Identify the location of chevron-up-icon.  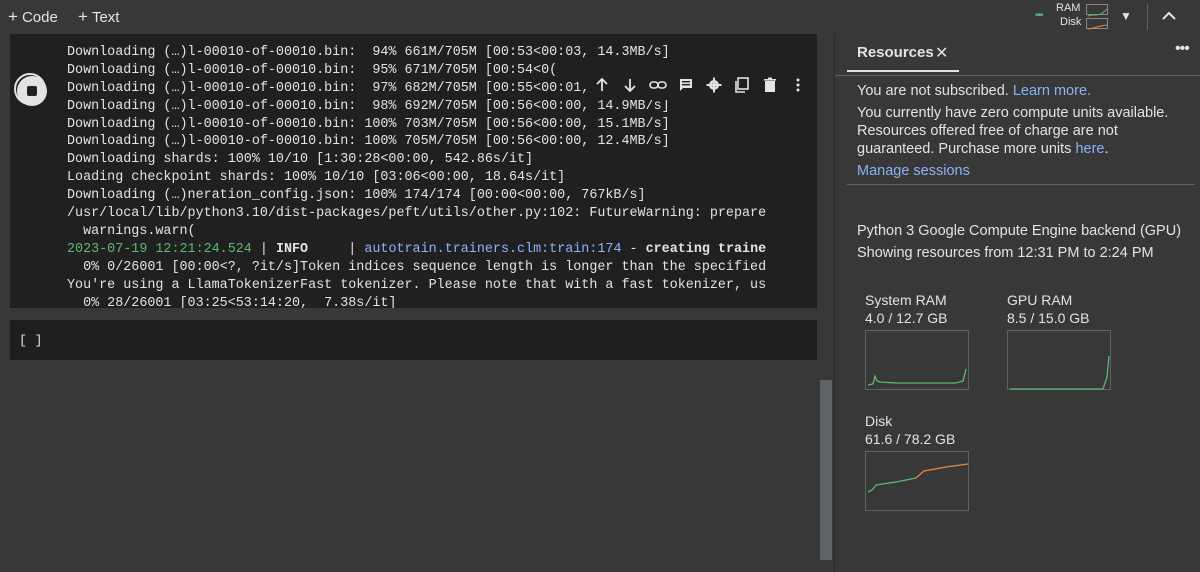
(1169, 18).